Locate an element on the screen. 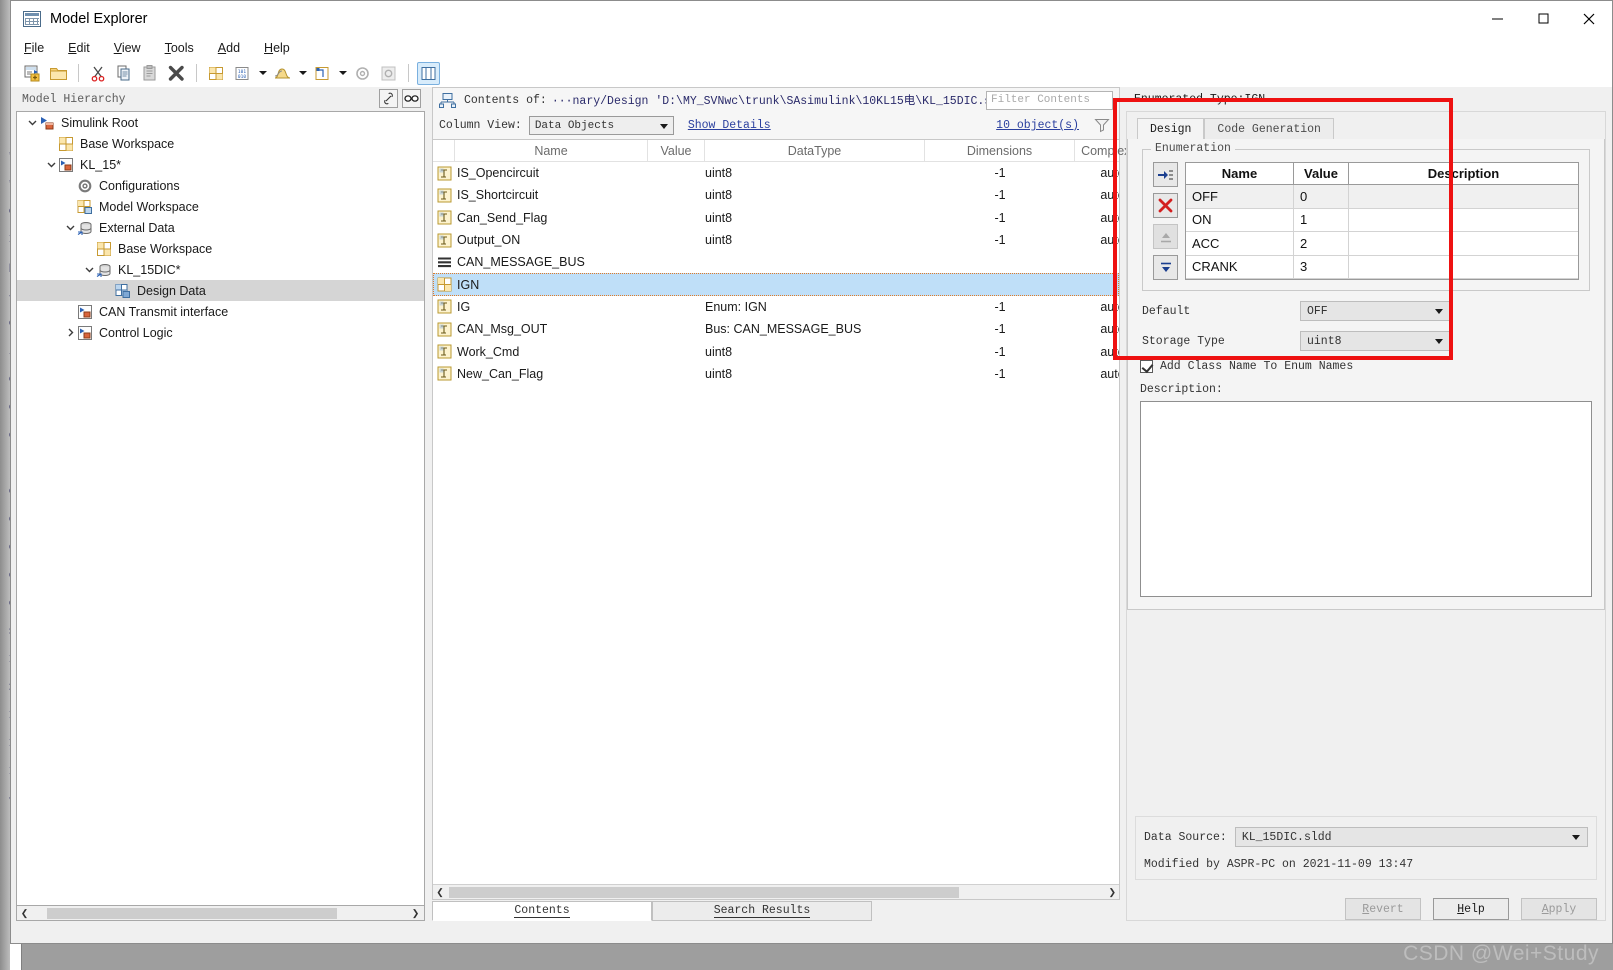  tree-scroll-left-arrow: ❮ is located at coordinates (24, 913).